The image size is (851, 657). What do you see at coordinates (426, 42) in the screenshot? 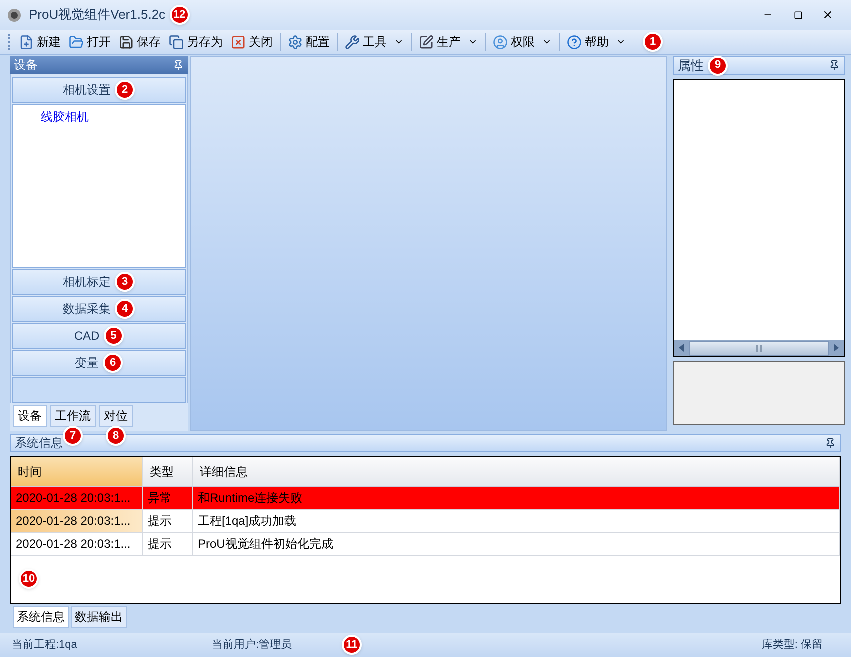
I see `edit-icon` at bounding box center [426, 42].